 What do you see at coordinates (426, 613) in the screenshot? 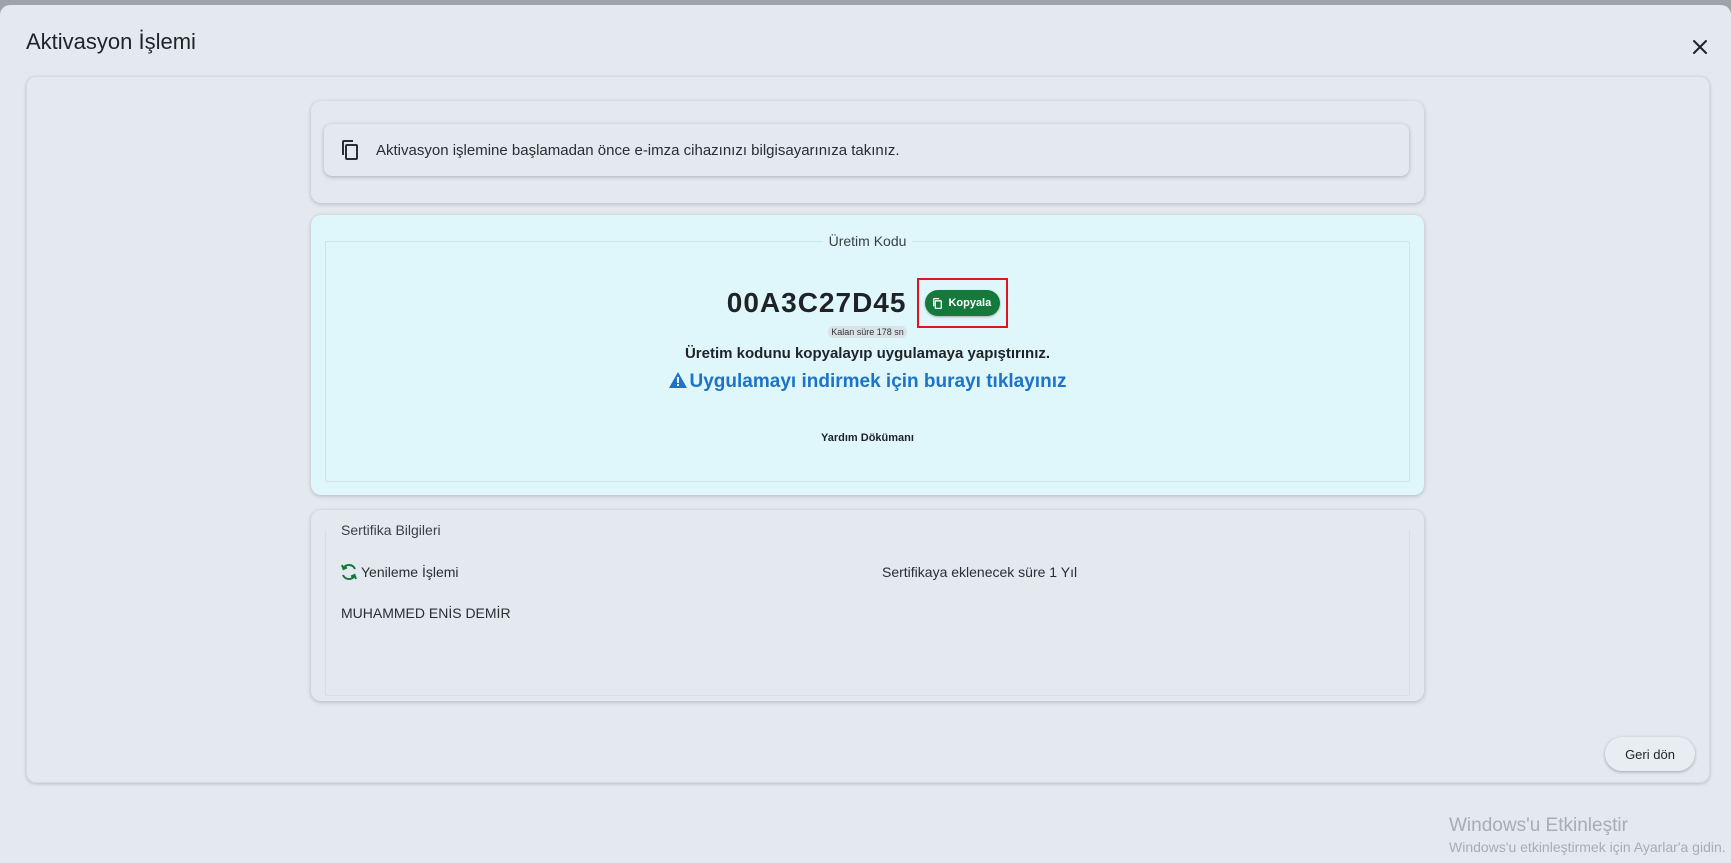
I see `certificate-owner: MUHAMMED ENİS DEMİR` at bounding box center [426, 613].